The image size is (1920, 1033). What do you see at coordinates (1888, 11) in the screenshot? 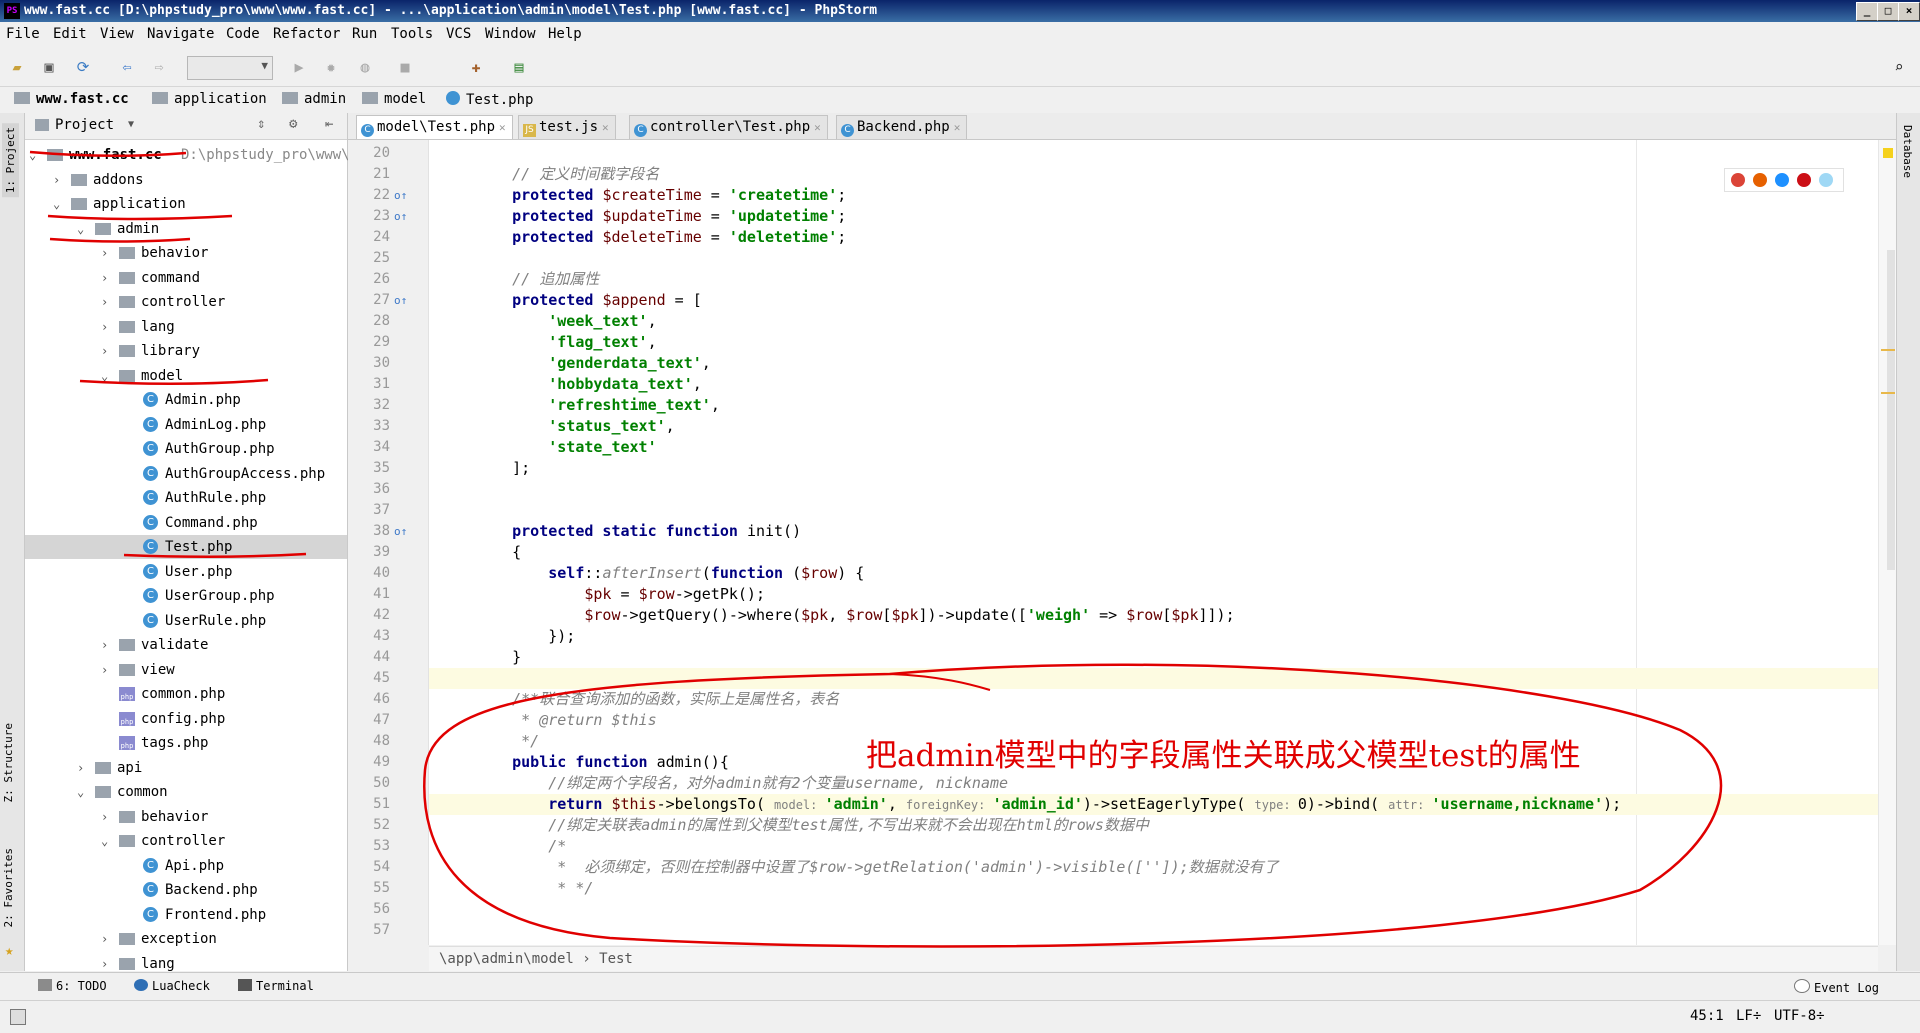
I see `maximize-button: □` at bounding box center [1888, 11].